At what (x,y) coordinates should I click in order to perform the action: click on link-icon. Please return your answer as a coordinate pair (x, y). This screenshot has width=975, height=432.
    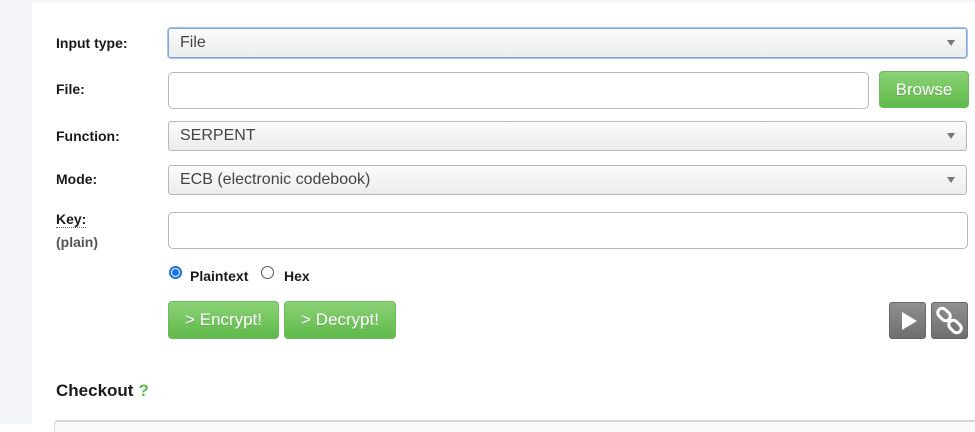
    Looking at the image, I should click on (949, 320).